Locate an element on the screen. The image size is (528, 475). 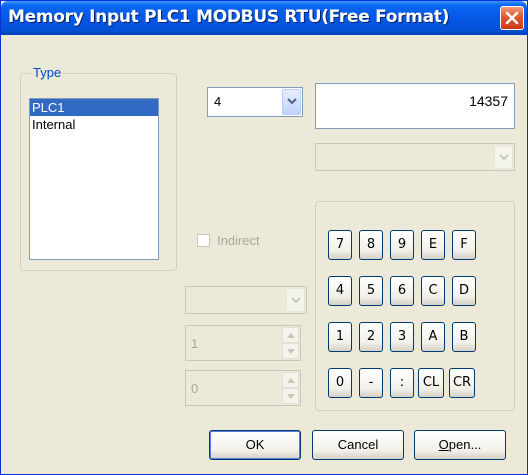
key-8: 8 is located at coordinates (371, 245).